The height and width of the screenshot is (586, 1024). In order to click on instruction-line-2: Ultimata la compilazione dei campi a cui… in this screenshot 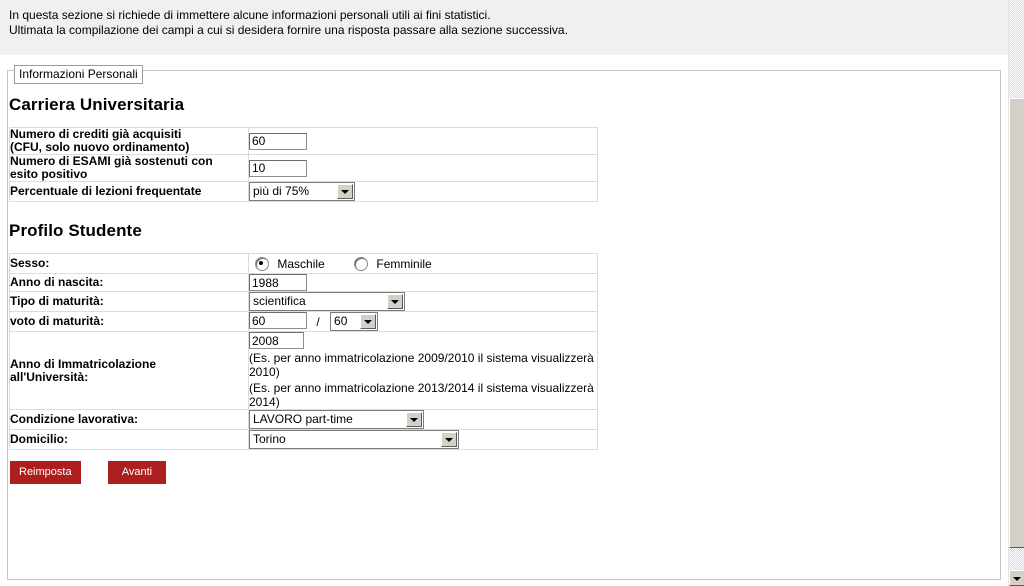, I will do `click(288, 30)`.